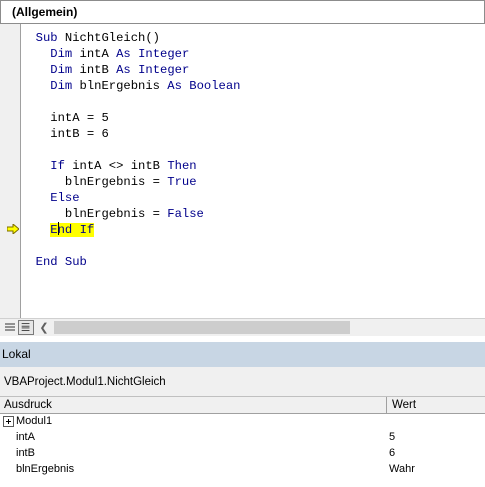  Describe the element at coordinates (10, 171) in the screenshot. I see `margin-indicator-bar` at that location.